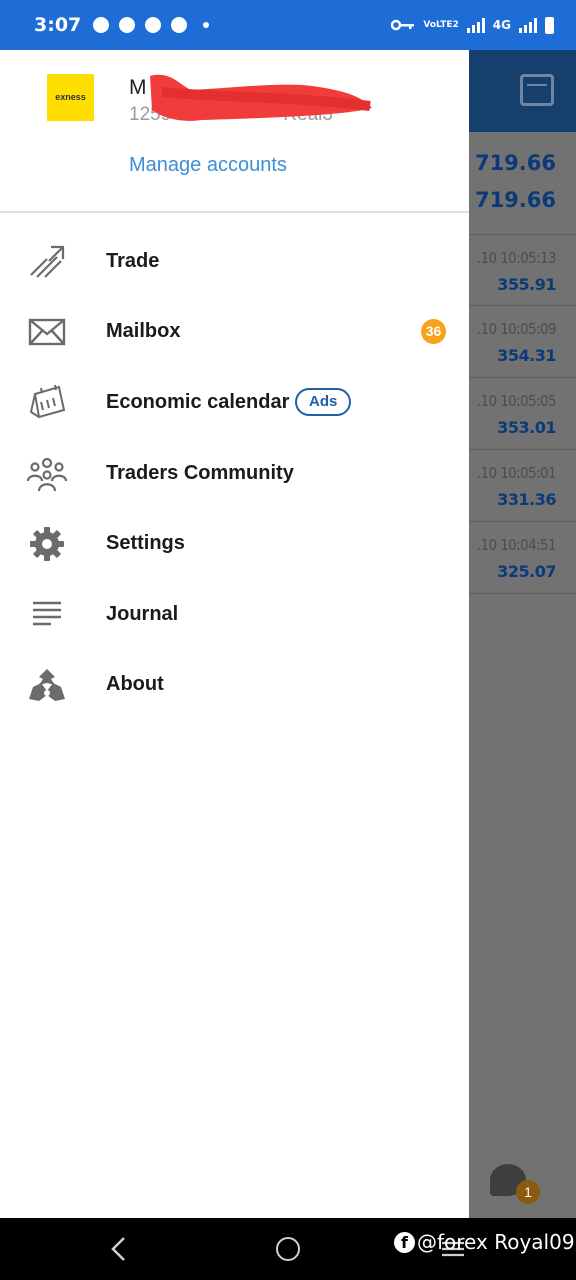  Describe the element at coordinates (441, 25) in the screenshot. I see `volte-label: VoLTE2` at that location.